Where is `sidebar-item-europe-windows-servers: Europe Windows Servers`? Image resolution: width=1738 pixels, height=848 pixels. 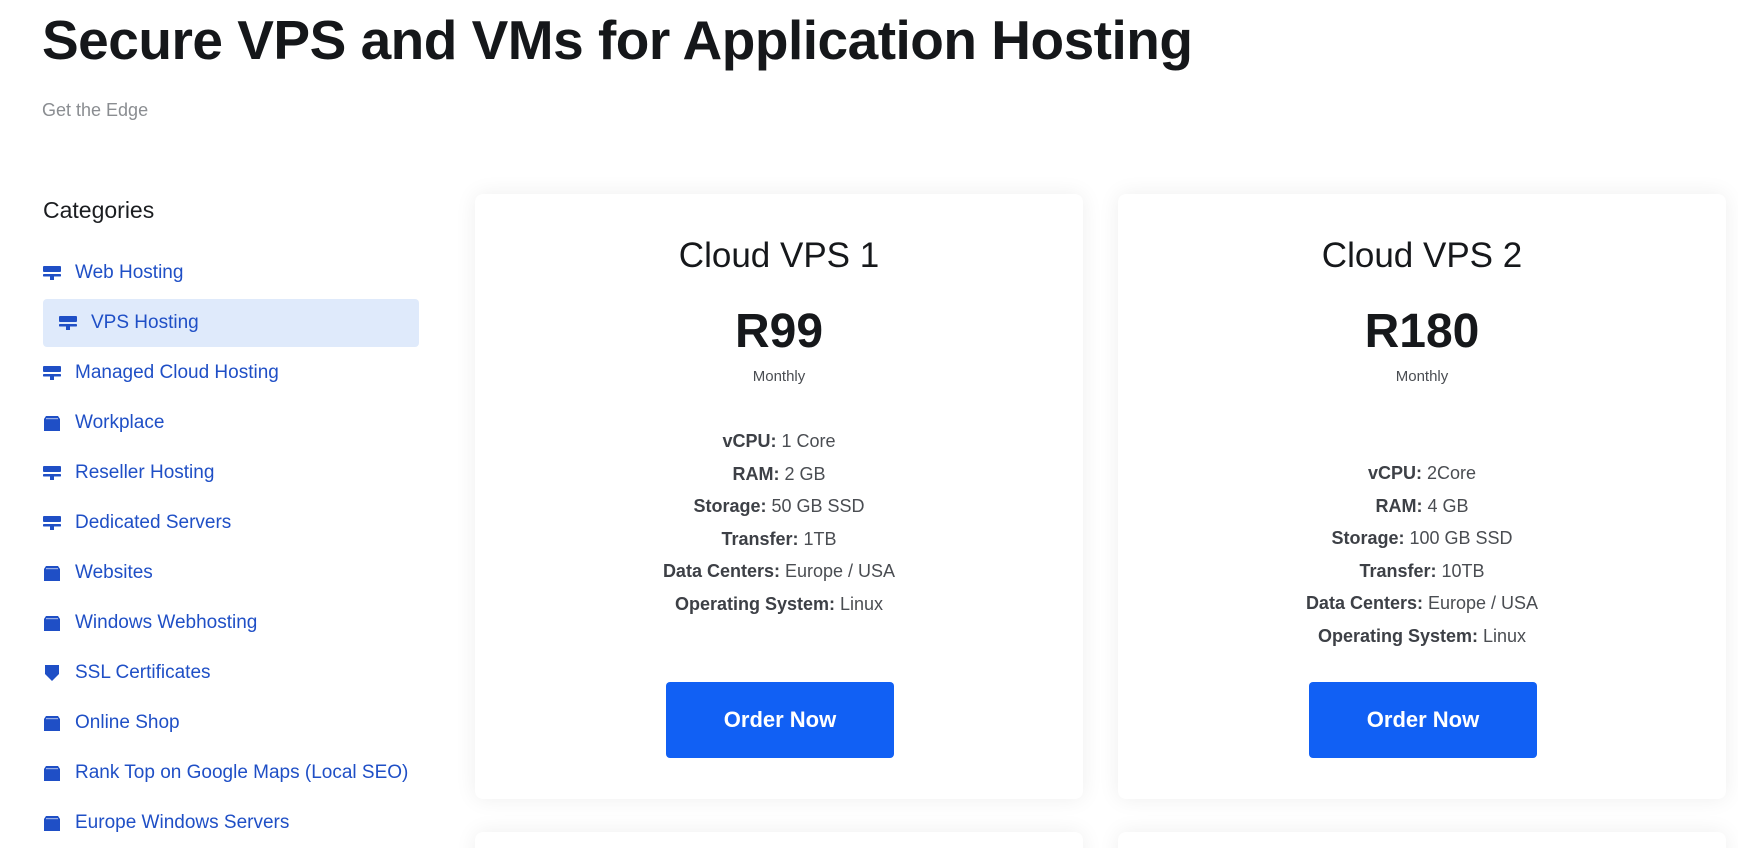 sidebar-item-europe-windows-servers: Europe Windows Servers is located at coordinates (231, 823).